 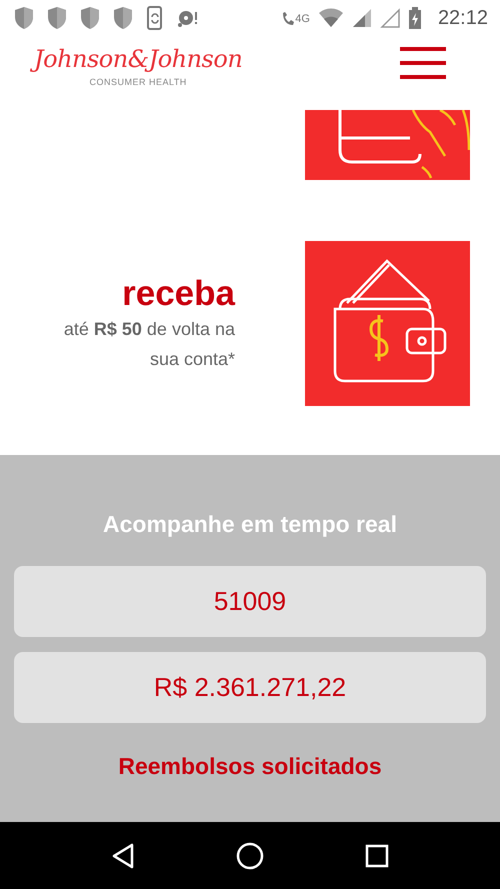 I want to click on menu-button, so click(x=423, y=63).